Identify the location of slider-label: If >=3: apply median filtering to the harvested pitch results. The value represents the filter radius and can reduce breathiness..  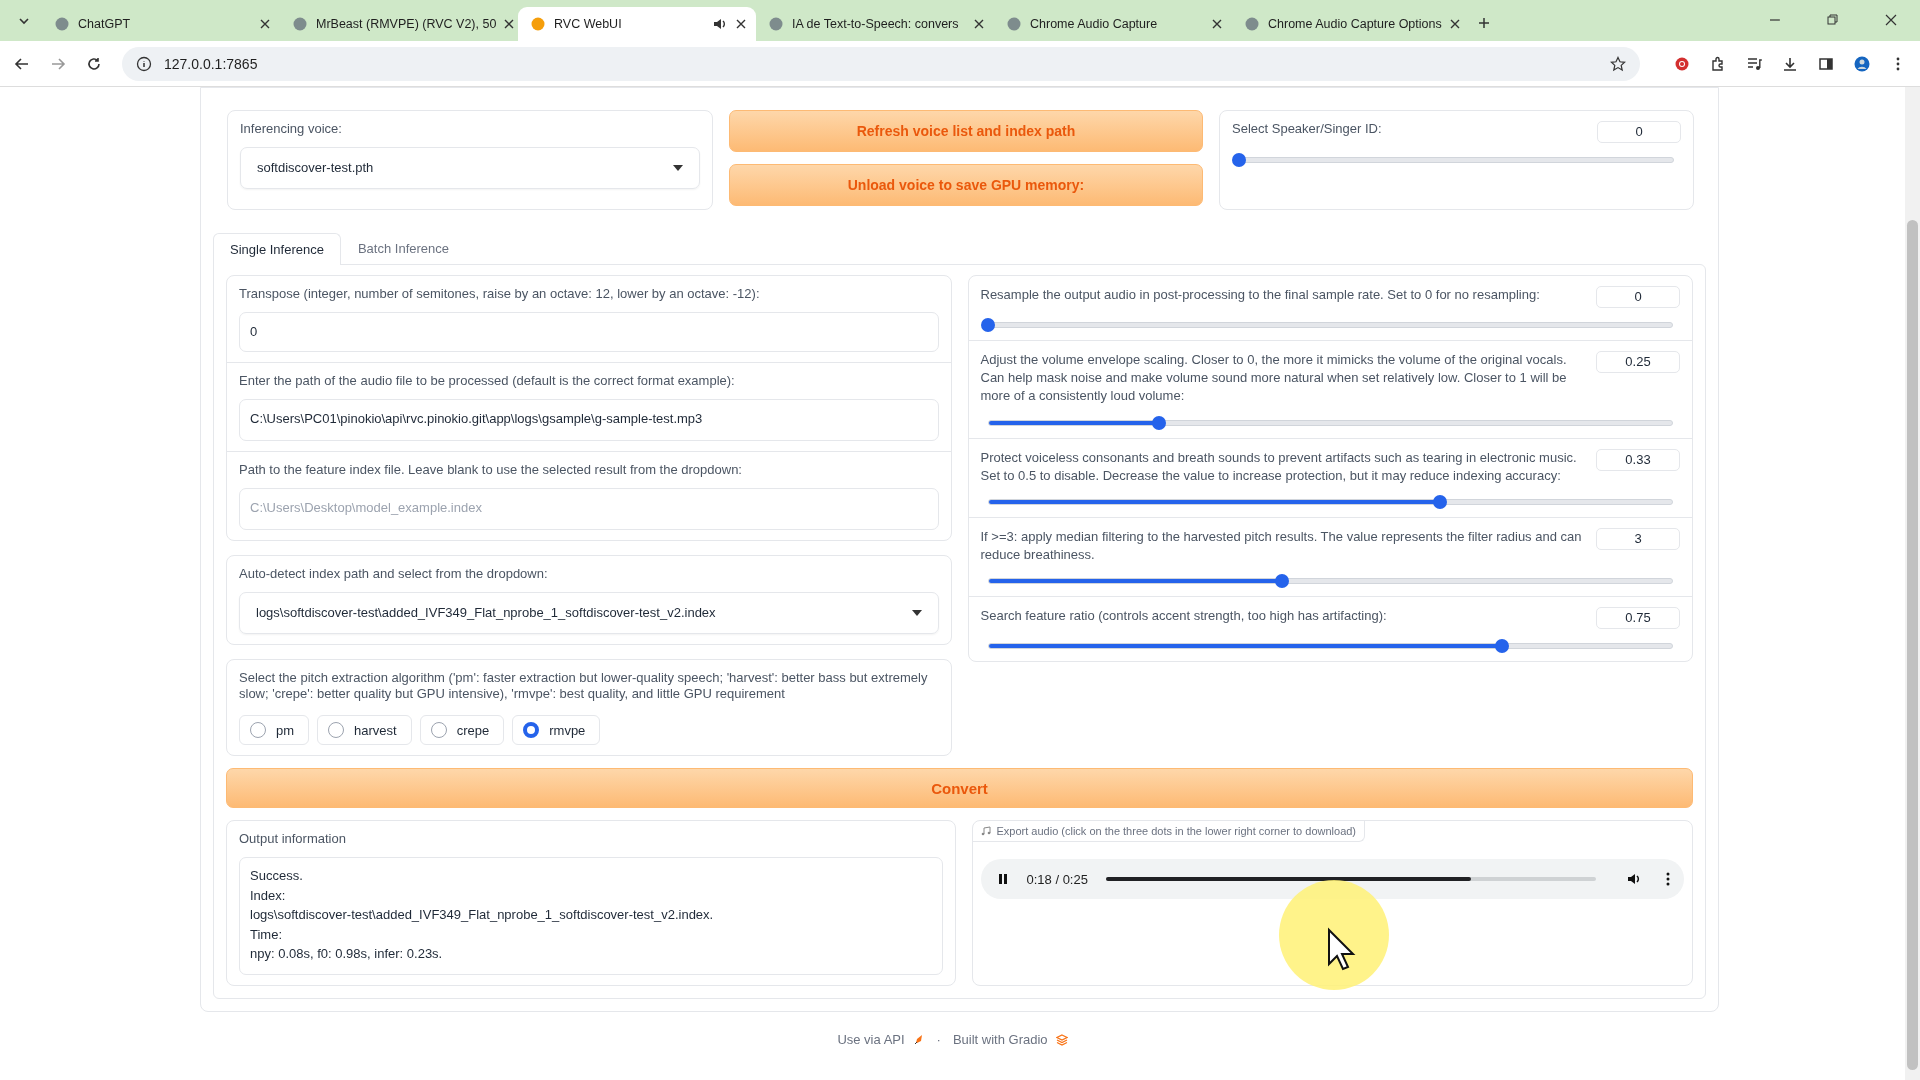
(1281, 546).